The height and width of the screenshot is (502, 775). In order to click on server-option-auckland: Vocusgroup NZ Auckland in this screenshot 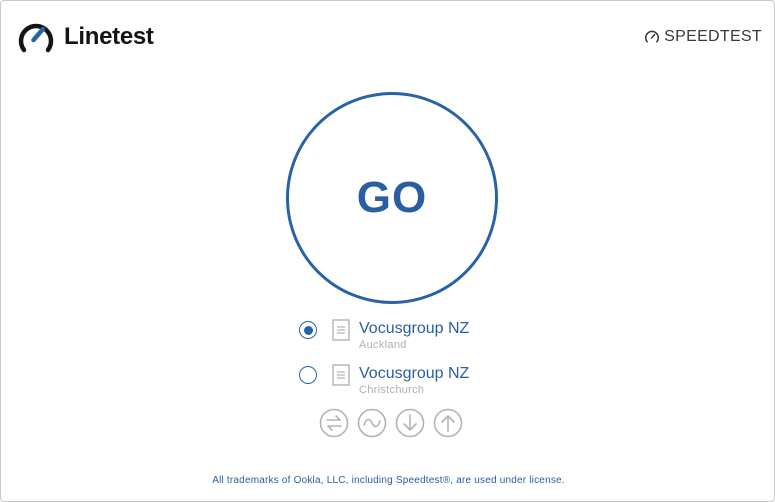, I will do `click(384, 335)`.